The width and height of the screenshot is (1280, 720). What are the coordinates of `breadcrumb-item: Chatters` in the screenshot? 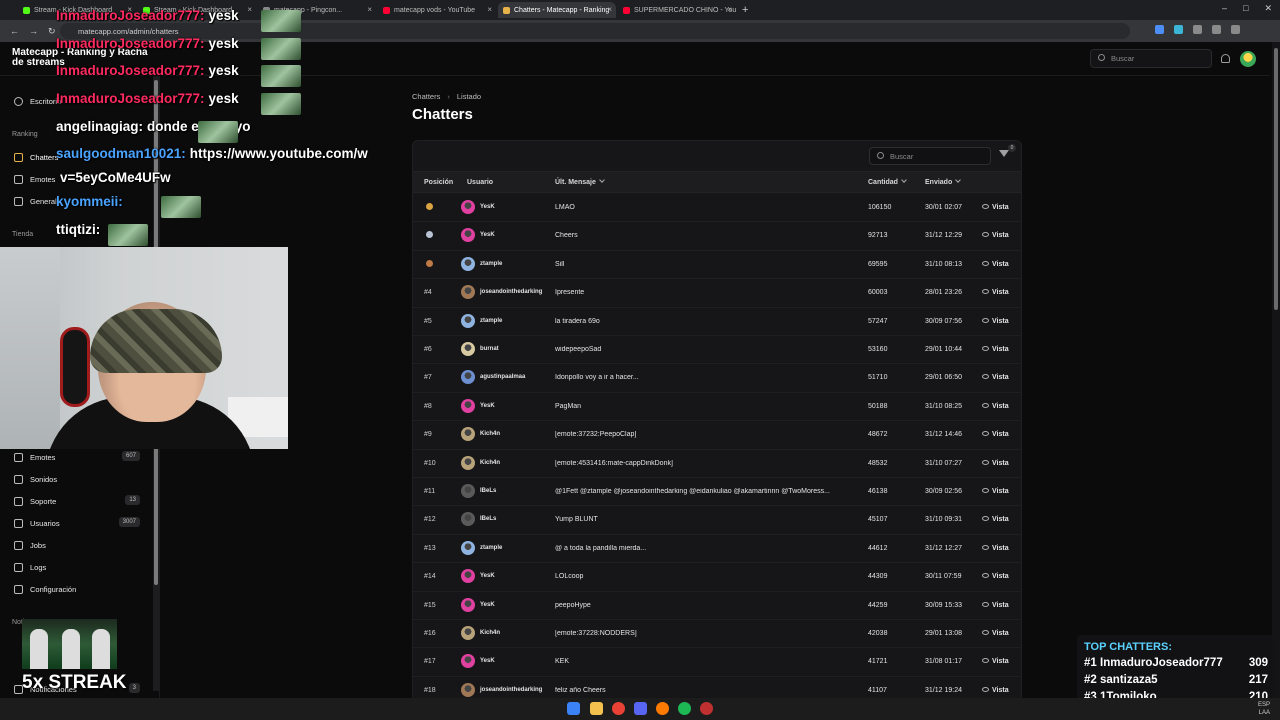 It's located at (426, 96).